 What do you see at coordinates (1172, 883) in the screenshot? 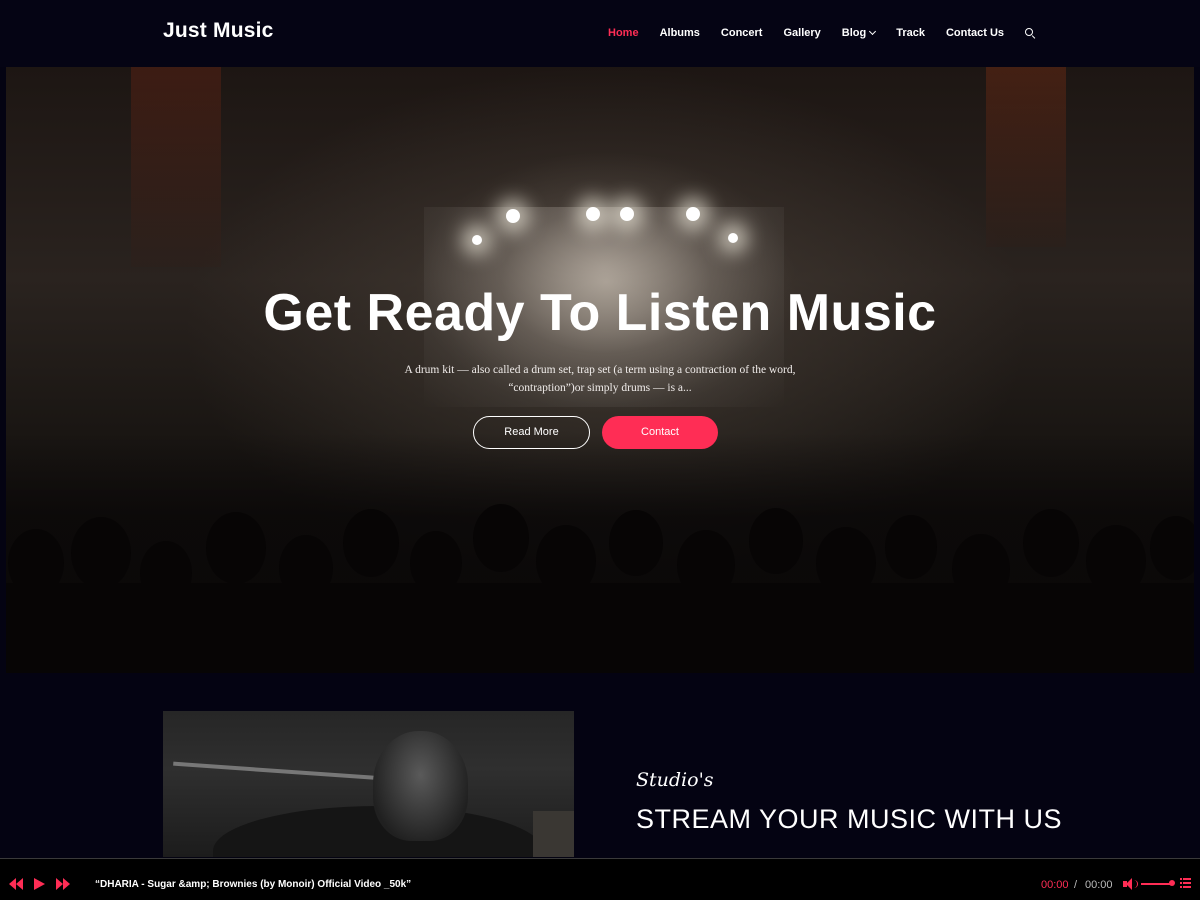
I see `volume-slider-handle` at bounding box center [1172, 883].